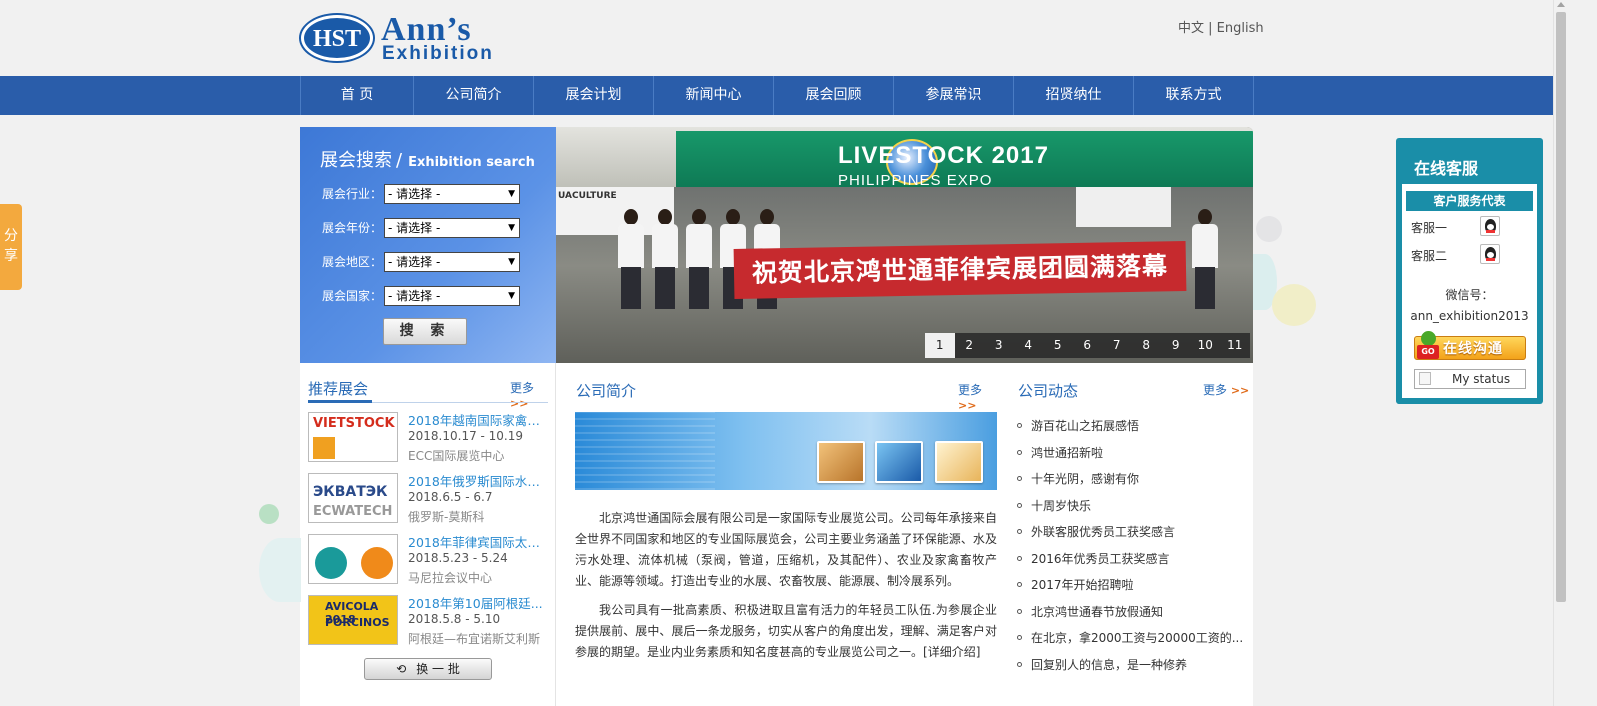  Describe the element at coordinates (337, 38) in the screenshot. I see `logo-emblem-icon: HST` at that location.